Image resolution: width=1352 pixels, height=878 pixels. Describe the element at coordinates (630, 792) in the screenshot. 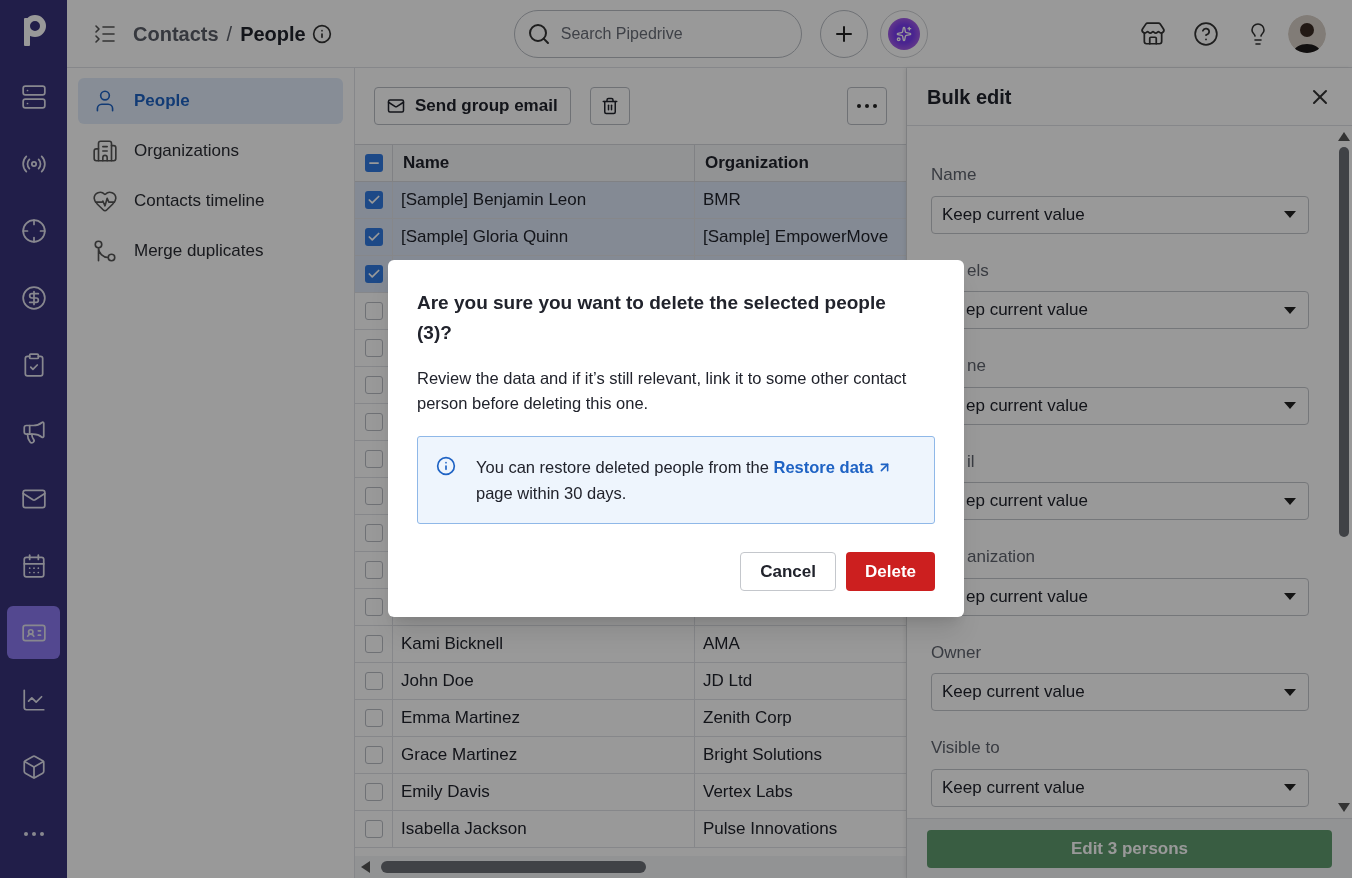

I see `table-row: Emily Davis Vertex Labs` at that location.